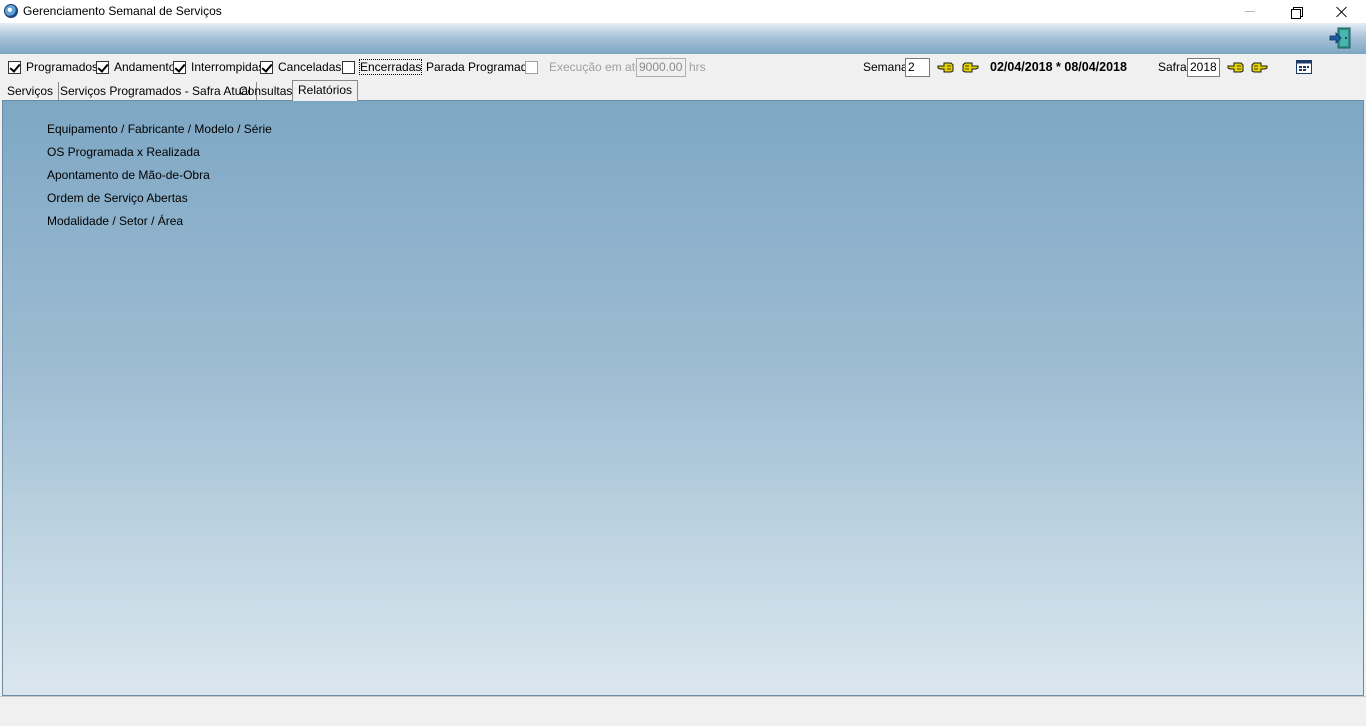  Describe the element at coordinates (266, 67) in the screenshot. I see `canceladas-checkbox` at that location.